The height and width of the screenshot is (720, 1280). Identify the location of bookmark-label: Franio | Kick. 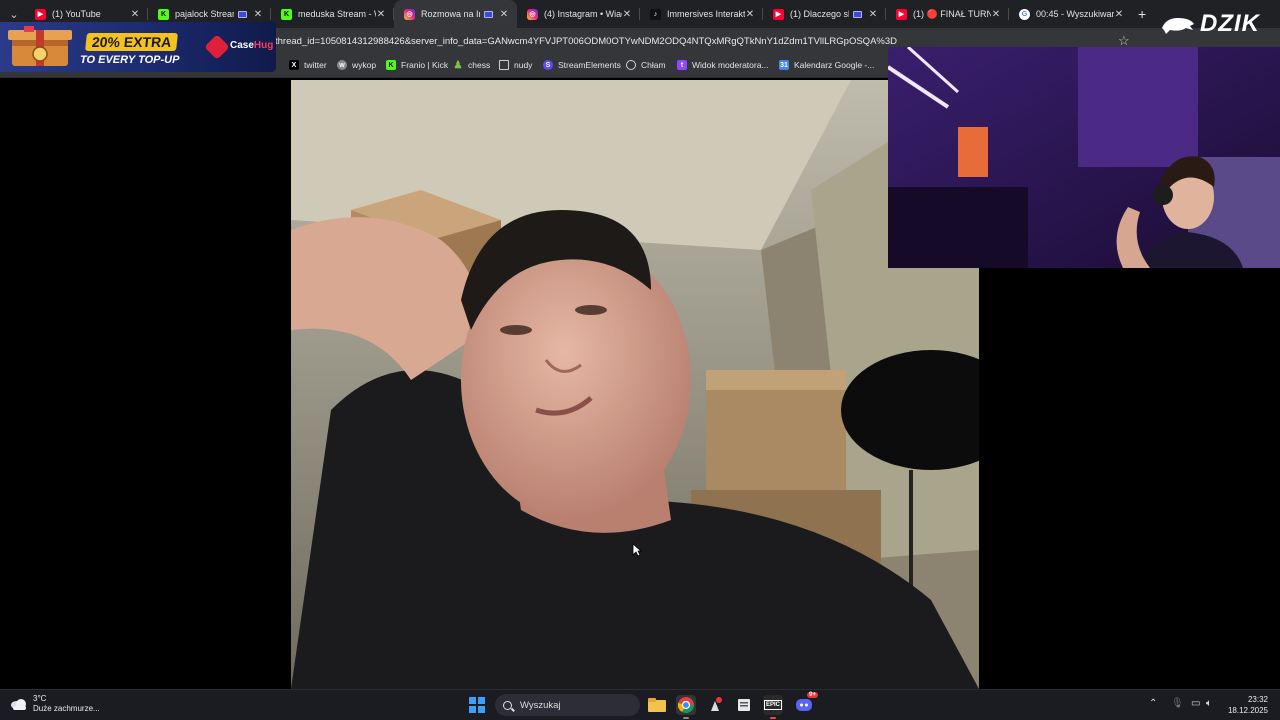
(425, 65).